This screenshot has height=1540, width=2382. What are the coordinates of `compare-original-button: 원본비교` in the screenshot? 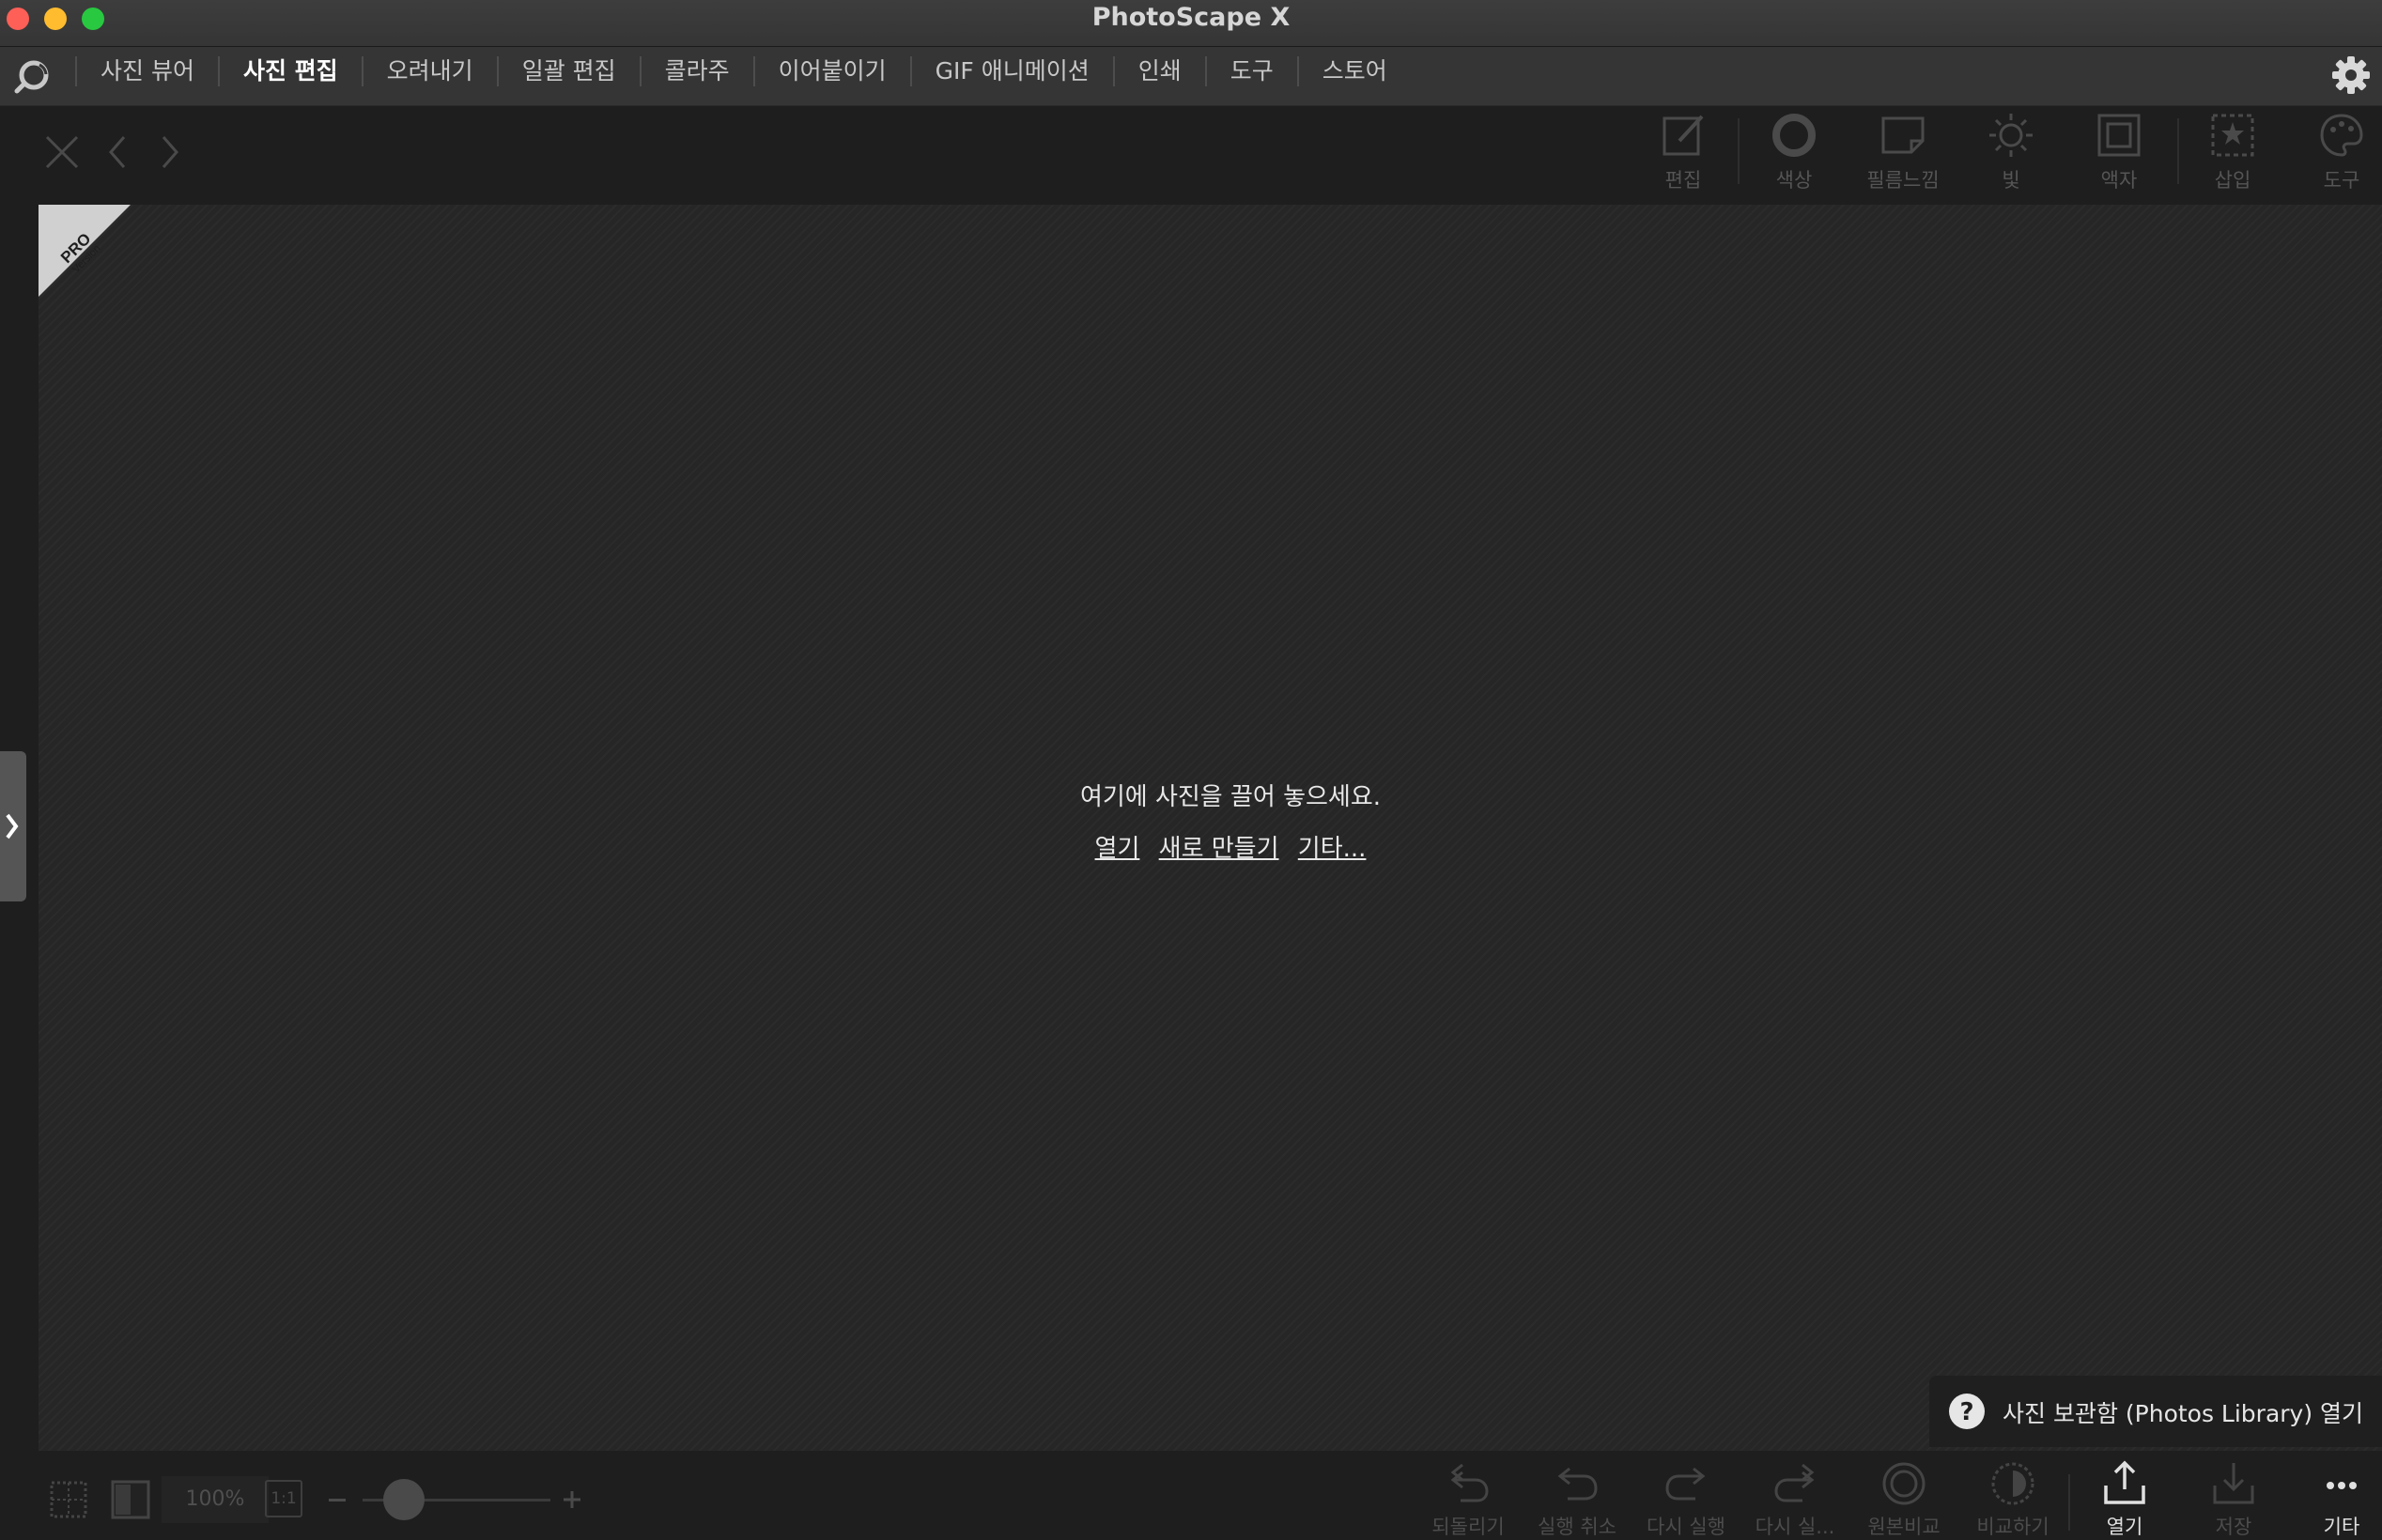 It's located at (1904, 1497).